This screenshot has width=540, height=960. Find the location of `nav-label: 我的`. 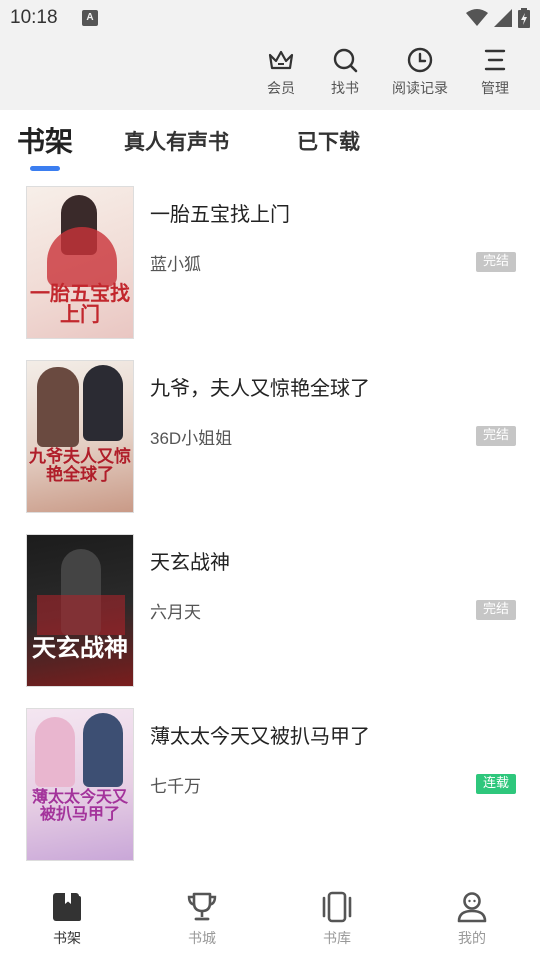

nav-label: 我的 is located at coordinates (472, 939).